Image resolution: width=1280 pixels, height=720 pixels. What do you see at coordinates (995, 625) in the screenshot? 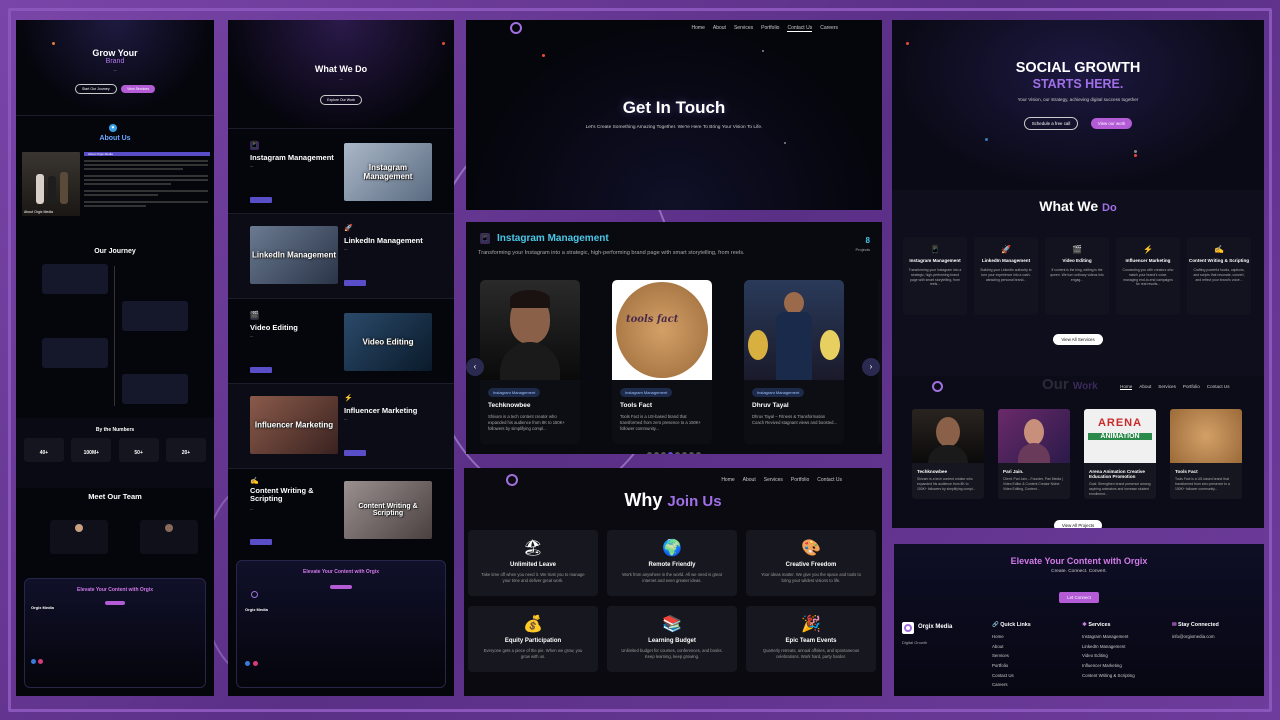
I see `link-icon: 🔗` at bounding box center [995, 625].